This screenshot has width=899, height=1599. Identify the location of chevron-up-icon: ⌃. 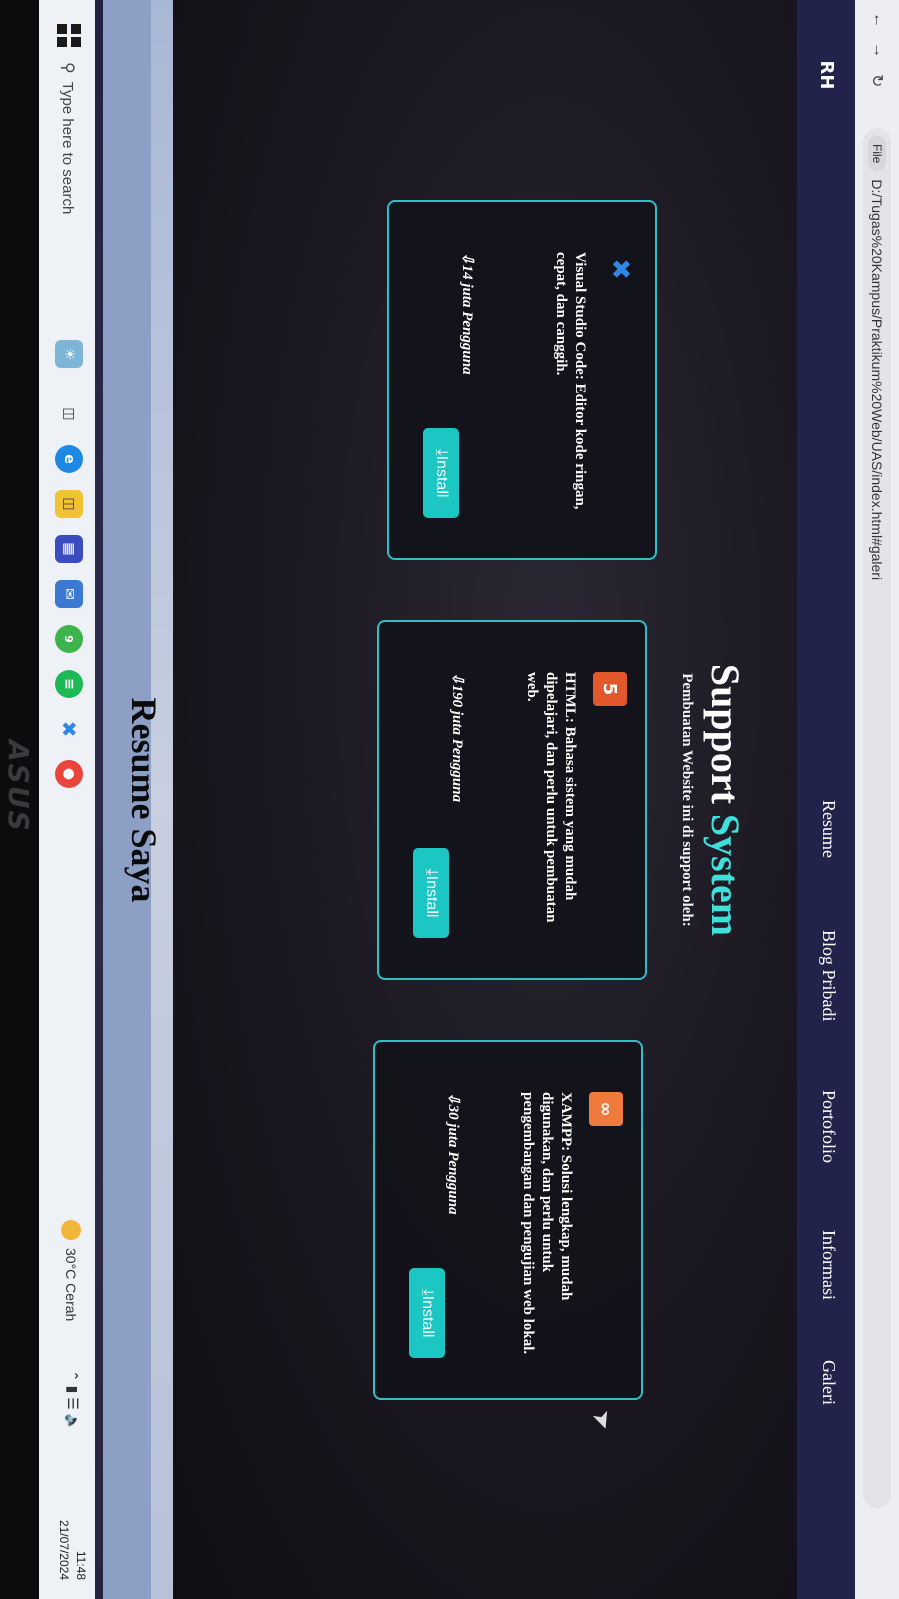
(73, 1376).